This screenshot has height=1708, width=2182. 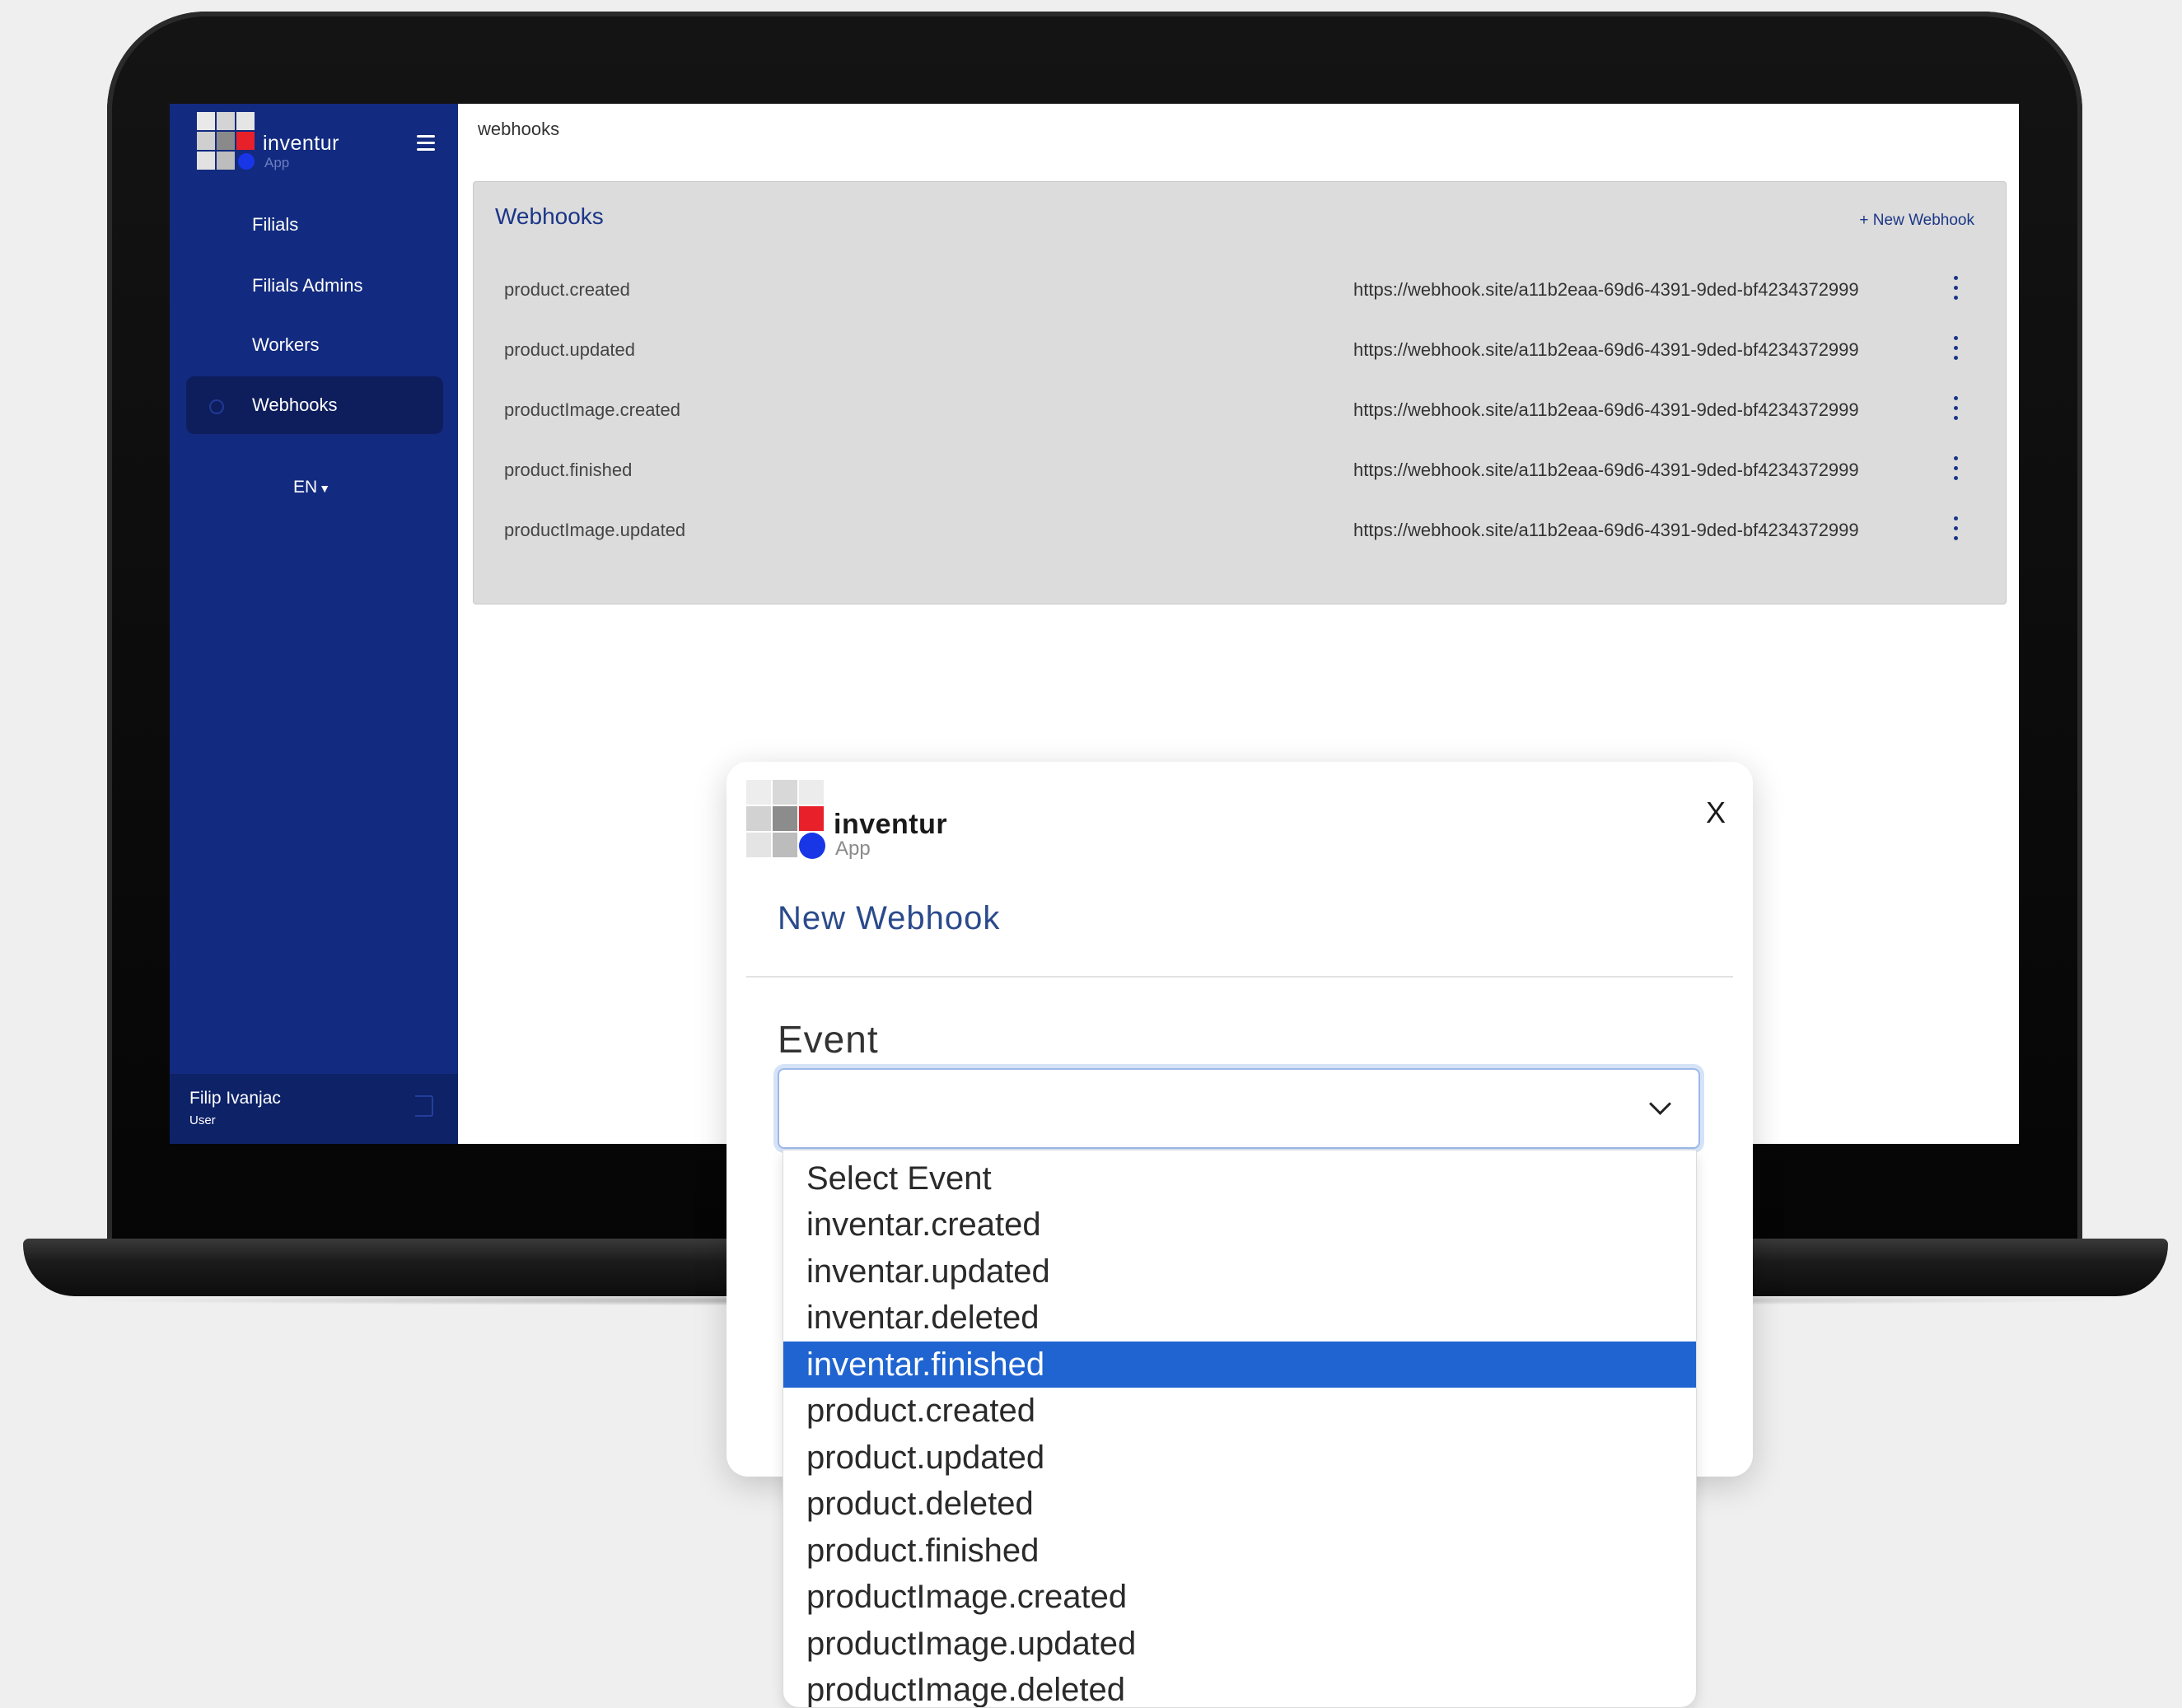 What do you see at coordinates (1716, 812) in the screenshot?
I see `close-button: X` at bounding box center [1716, 812].